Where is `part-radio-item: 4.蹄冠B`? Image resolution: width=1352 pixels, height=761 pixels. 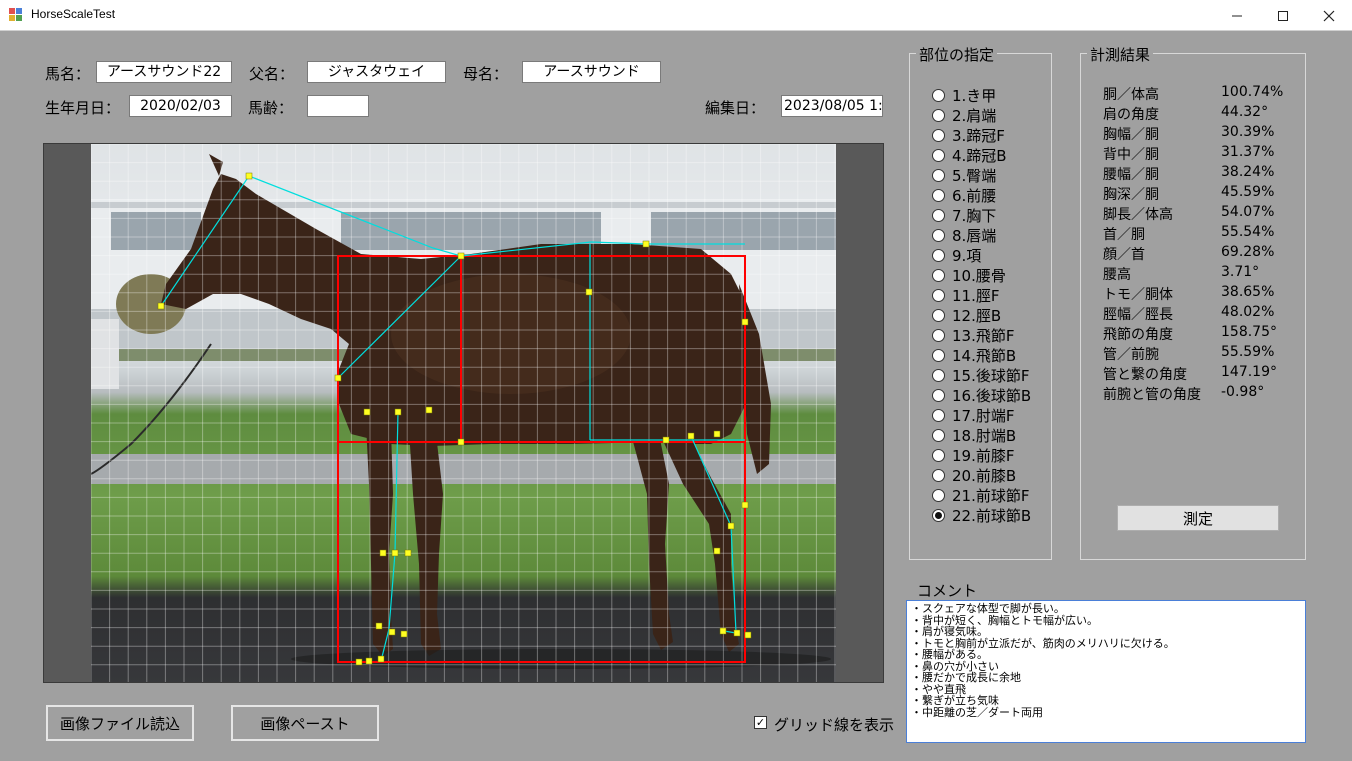 part-radio-item: 4.蹄冠B is located at coordinates (969, 155).